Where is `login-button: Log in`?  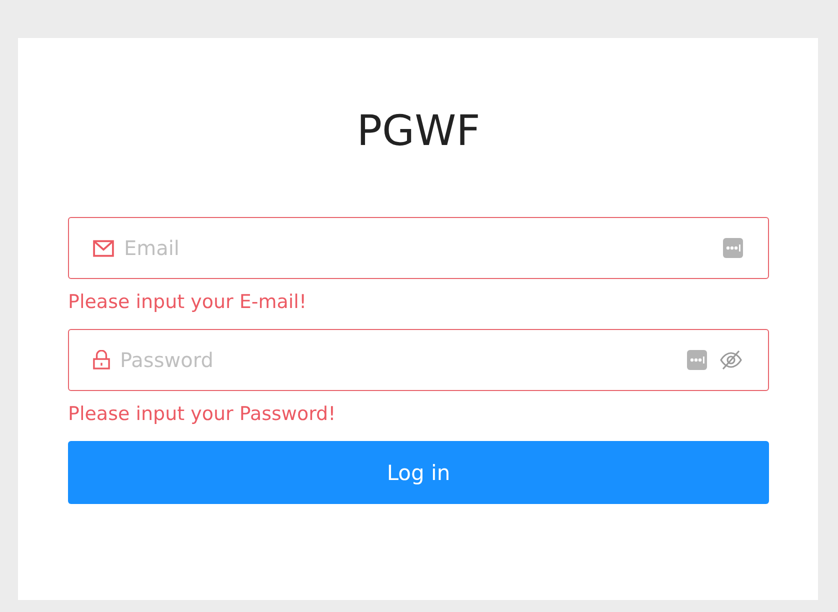 login-button: Log in is located at coordinates (418, 472).